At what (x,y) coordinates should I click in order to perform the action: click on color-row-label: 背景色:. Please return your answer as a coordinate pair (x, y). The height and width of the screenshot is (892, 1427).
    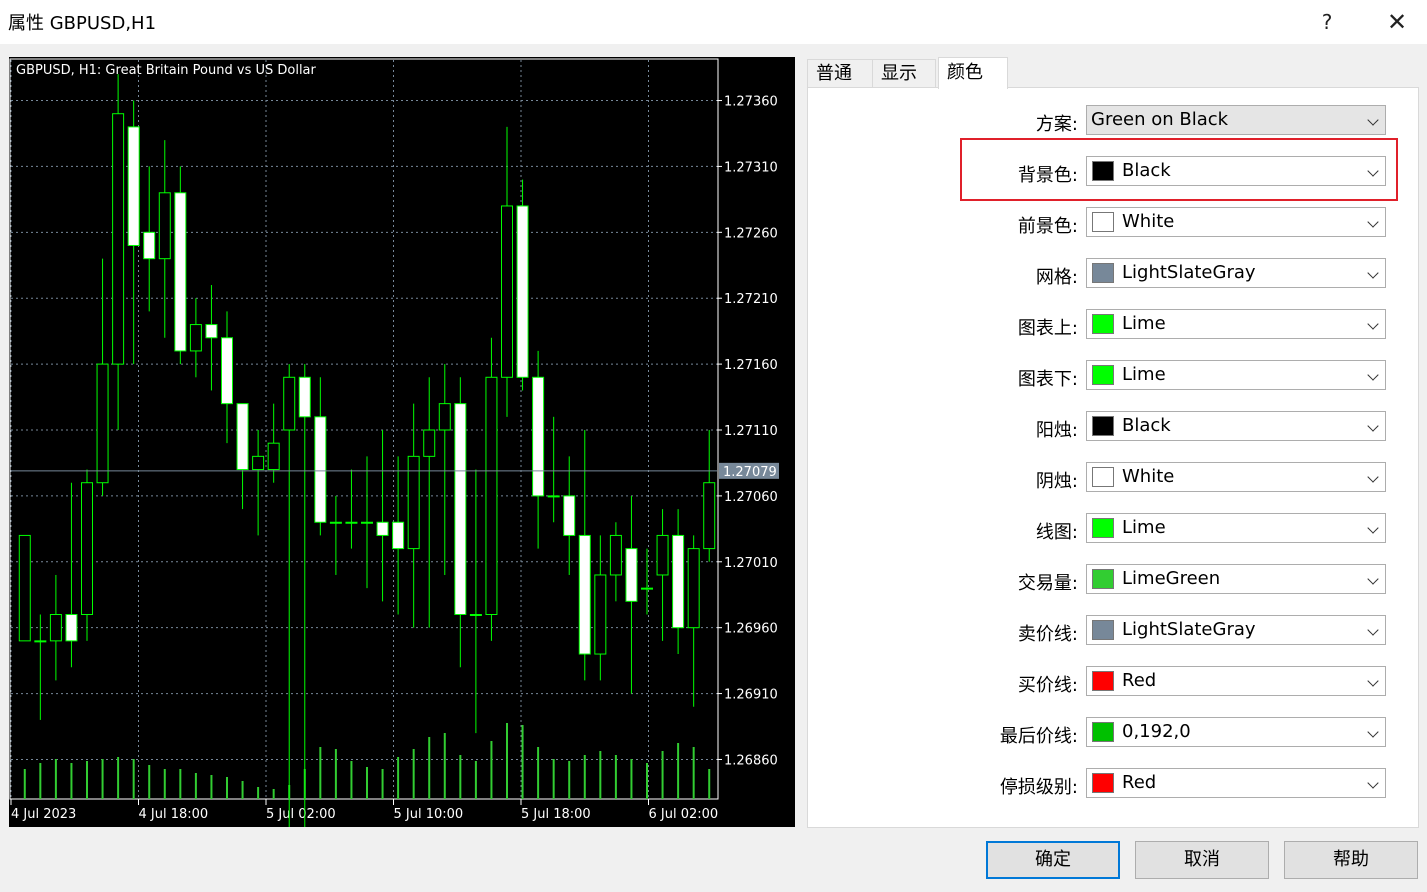
    Looking at the image, I should click on (1047, 175).